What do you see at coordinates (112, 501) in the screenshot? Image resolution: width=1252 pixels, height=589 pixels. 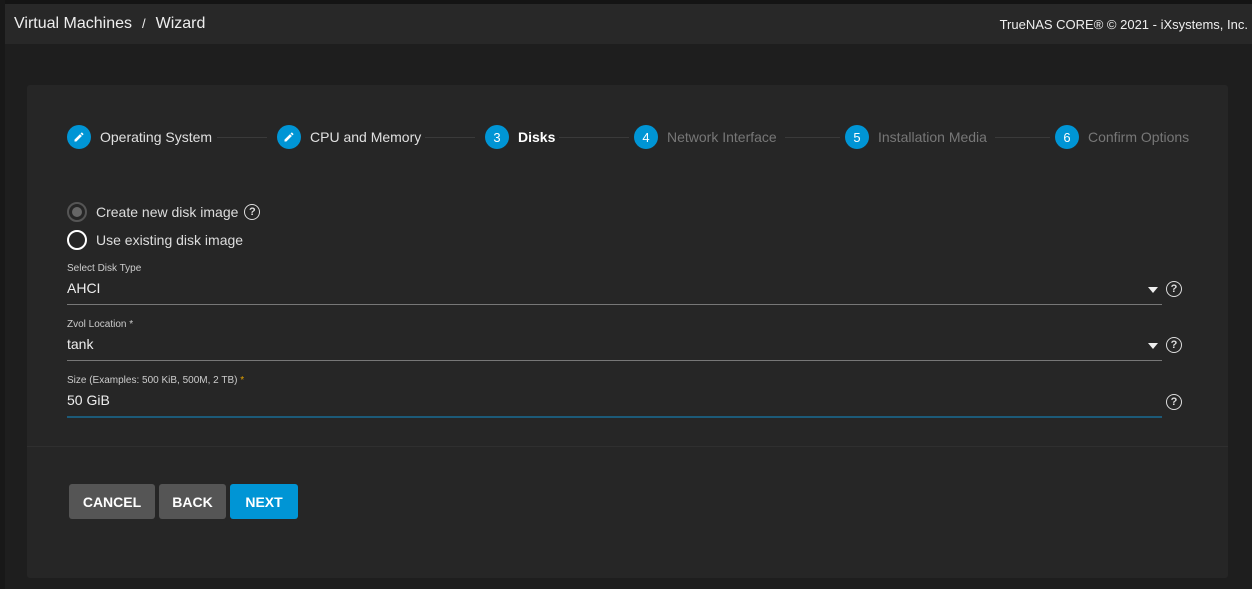 I see `cancel-button: CANCEL` at bounding box center [112, 501].